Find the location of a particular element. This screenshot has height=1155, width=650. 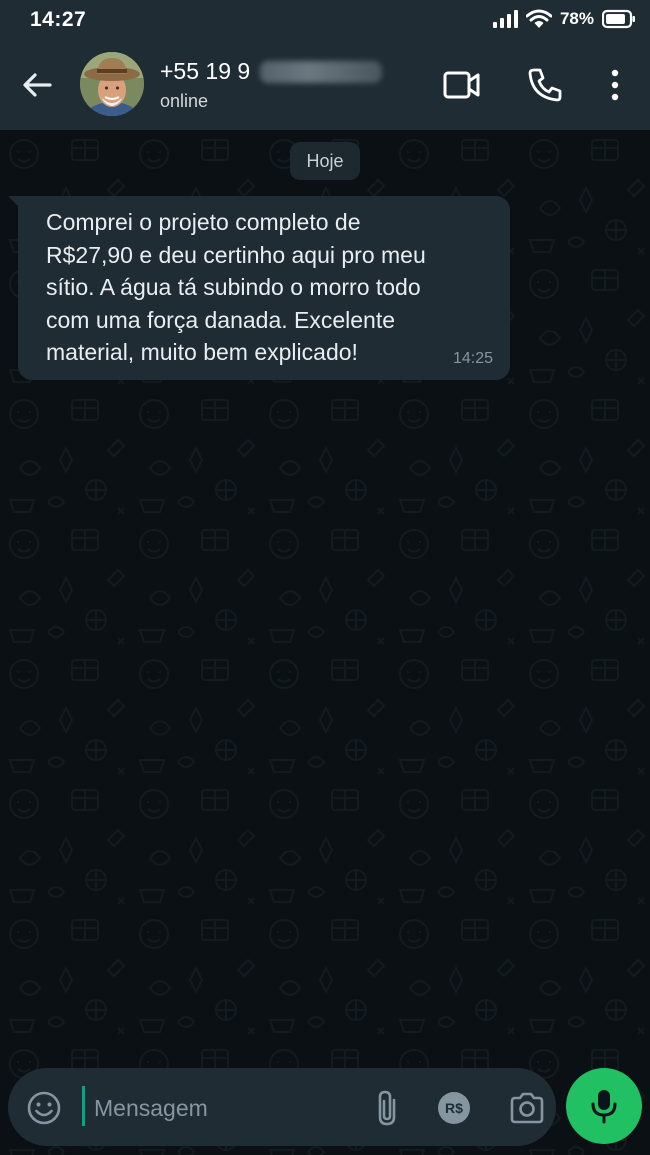

video-call-icon is located at coordinates (462, 85).